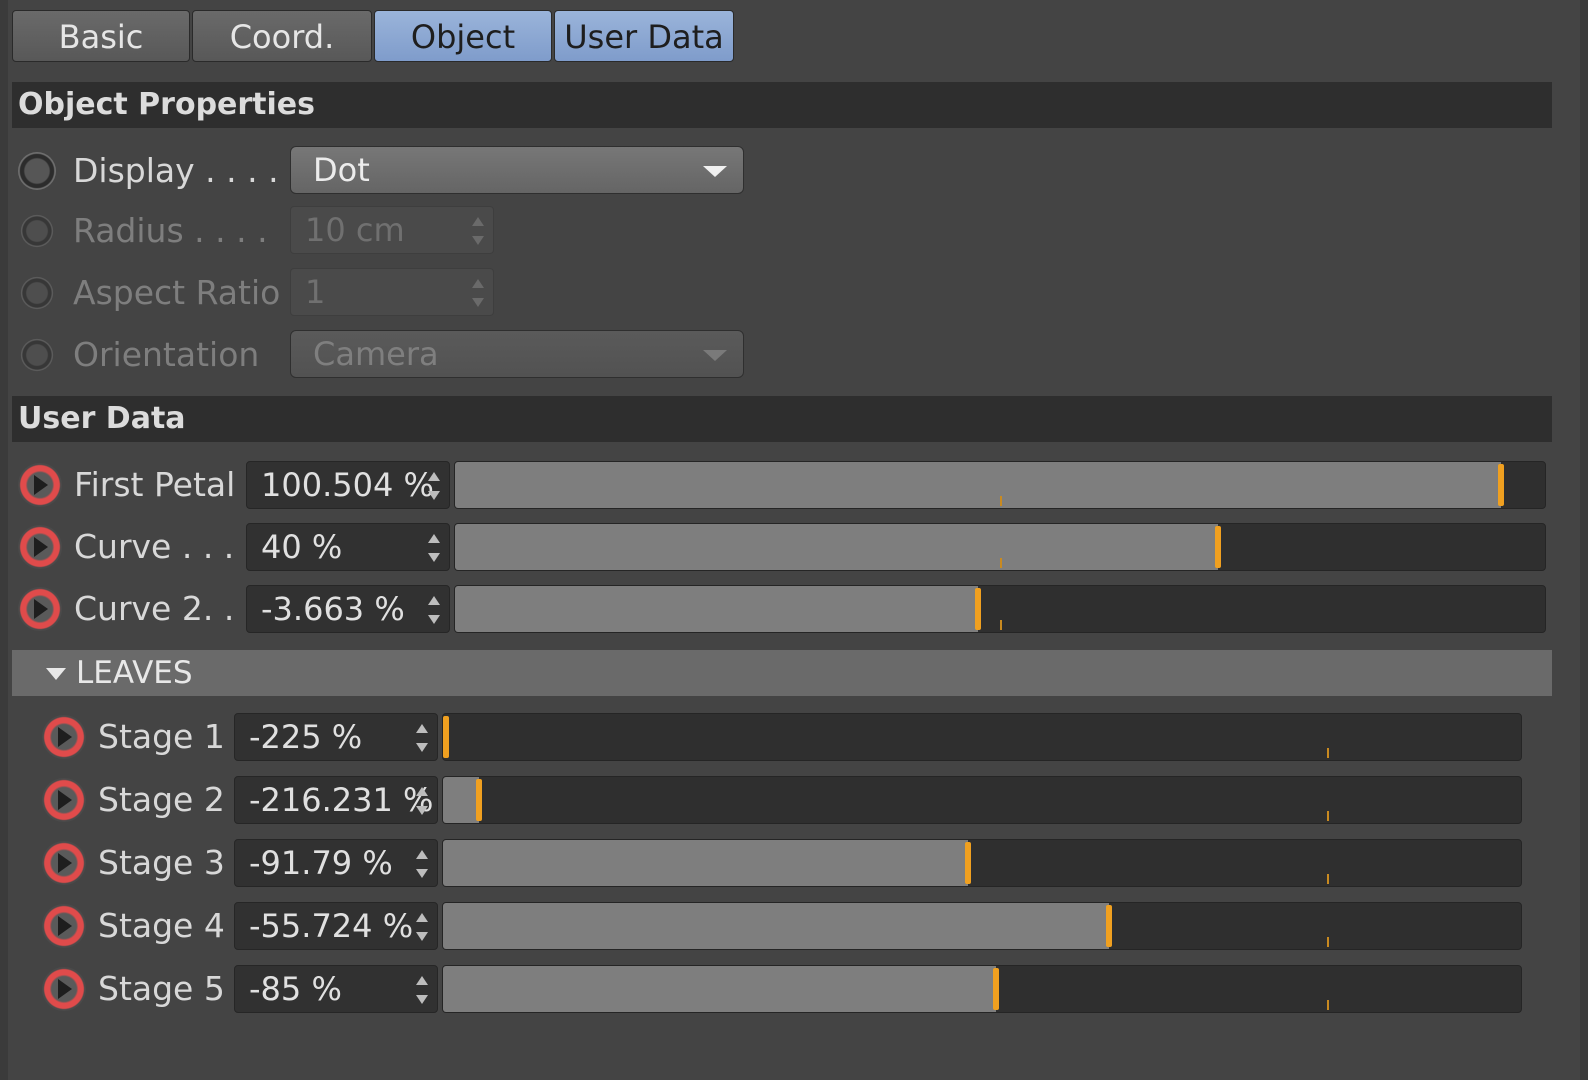  I want to click on param-value-field: 100.504 %, so click(348, 485).